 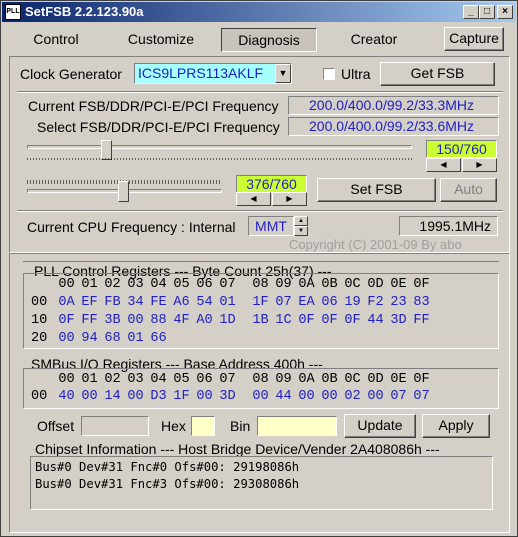 I want to click on offset-input, so click(x=115, y=426).